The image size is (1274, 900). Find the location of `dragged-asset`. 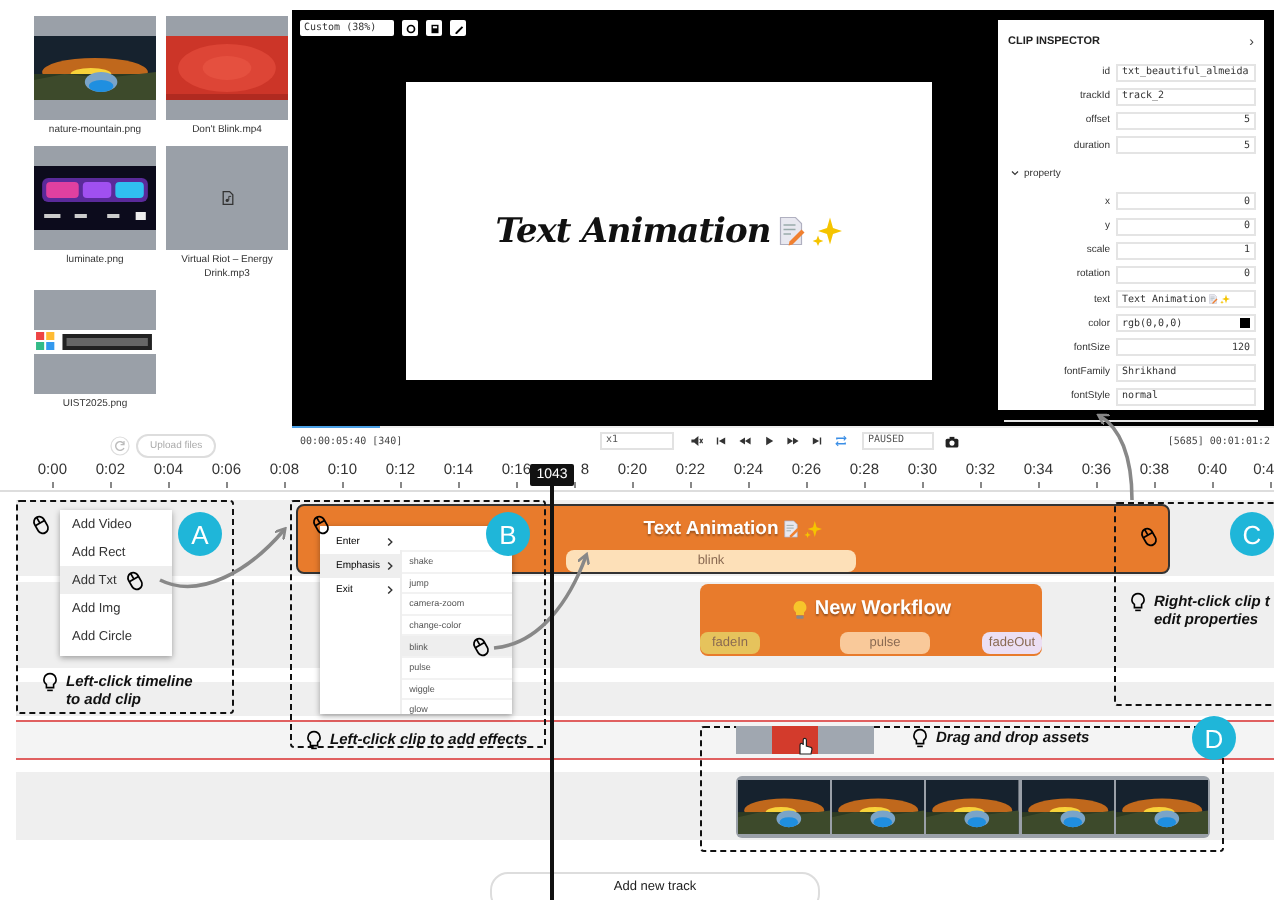

dragged-asset is located at coordinates (805, 740).